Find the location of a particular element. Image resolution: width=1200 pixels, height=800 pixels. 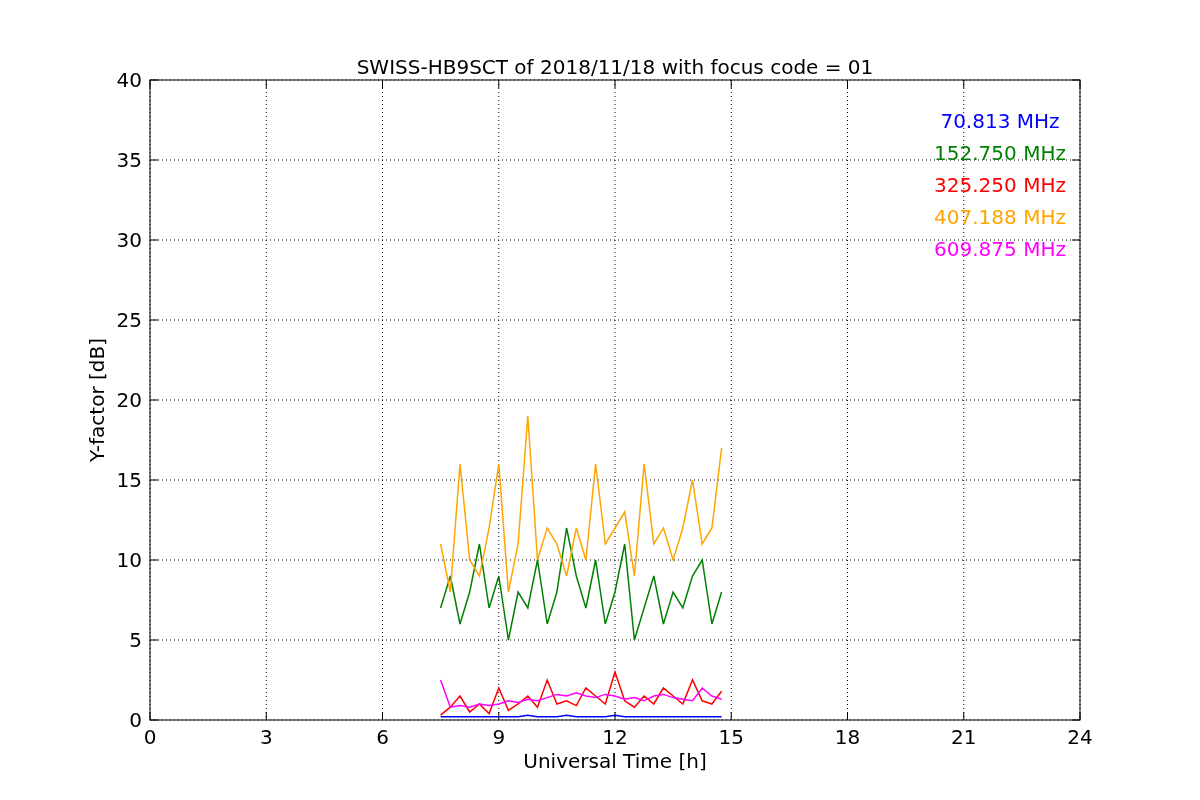

y-tick-label: 35 is located at coordinates (129, 160).